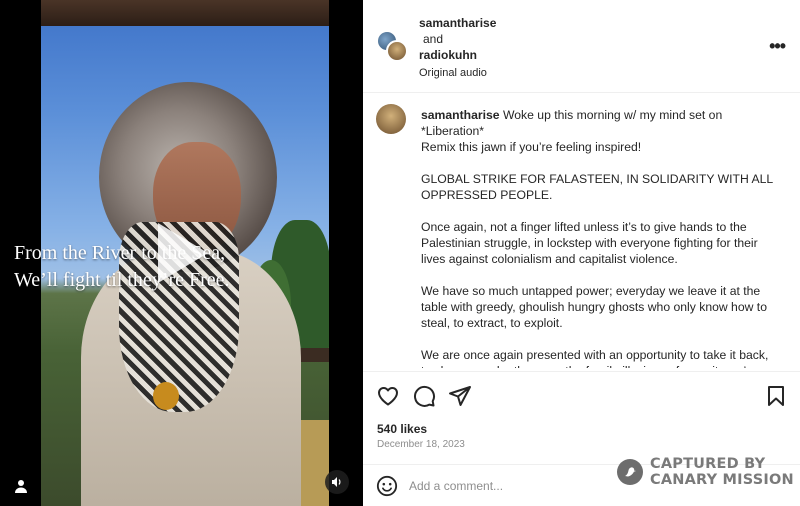 This screenshot has width=800, height=506. Describe the element at coordinates (457, 23) in the screenshot. I see `author-link: samantharise` at that location.